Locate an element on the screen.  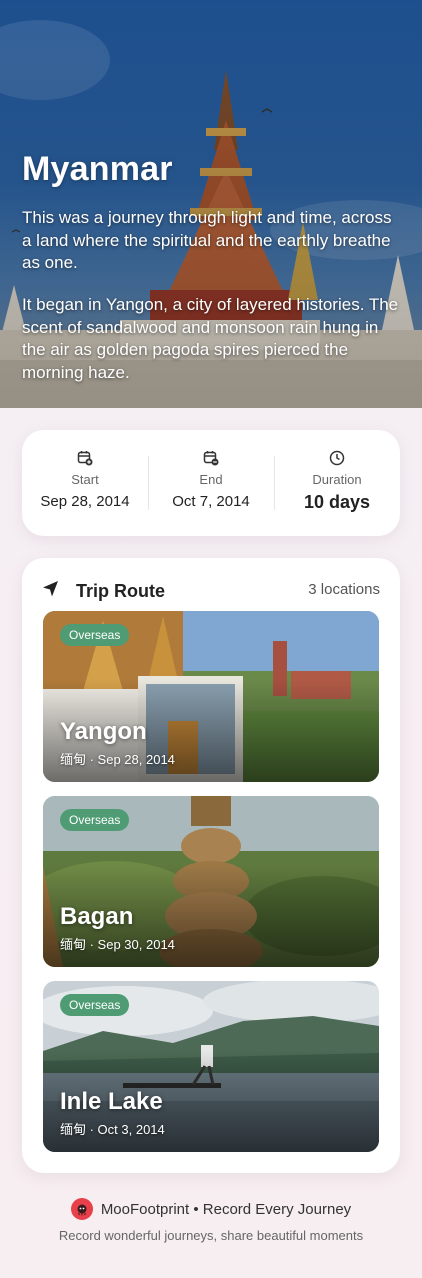
brand-text: MooFootprint • Record Every Journey is located at coordinates (226, 1209).